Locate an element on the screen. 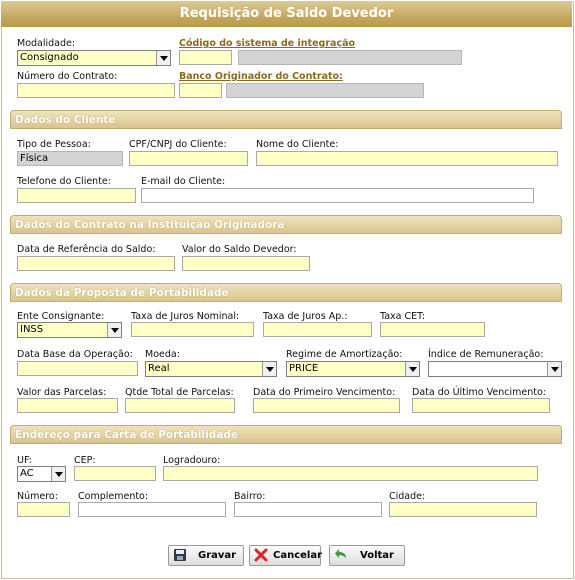  codigo-sistema-input is located at coordinates (205, 57).